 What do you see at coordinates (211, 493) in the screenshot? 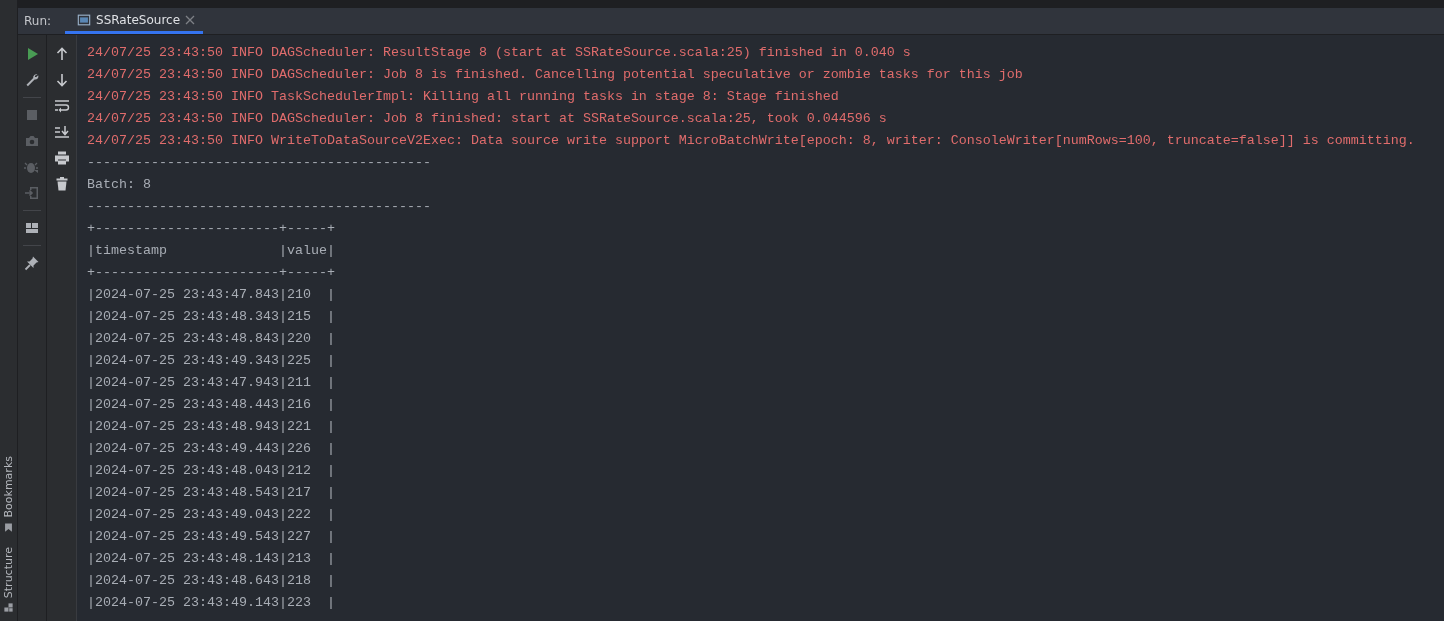
I see `console-line: |2024-07-25 23:43:48.543|217 |` at bounding box center [211, 493].